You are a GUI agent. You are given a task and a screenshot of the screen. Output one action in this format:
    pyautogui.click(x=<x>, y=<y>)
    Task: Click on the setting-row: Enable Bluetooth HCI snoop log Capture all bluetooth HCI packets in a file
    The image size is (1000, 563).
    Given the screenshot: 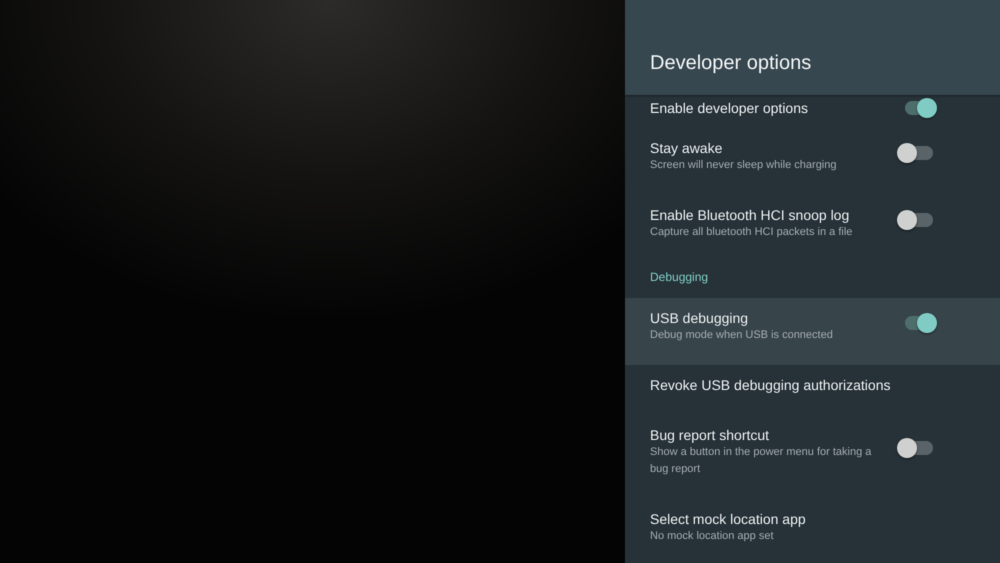 What is the action you would take?
    pyautogui.click(x=812, y=228)
    